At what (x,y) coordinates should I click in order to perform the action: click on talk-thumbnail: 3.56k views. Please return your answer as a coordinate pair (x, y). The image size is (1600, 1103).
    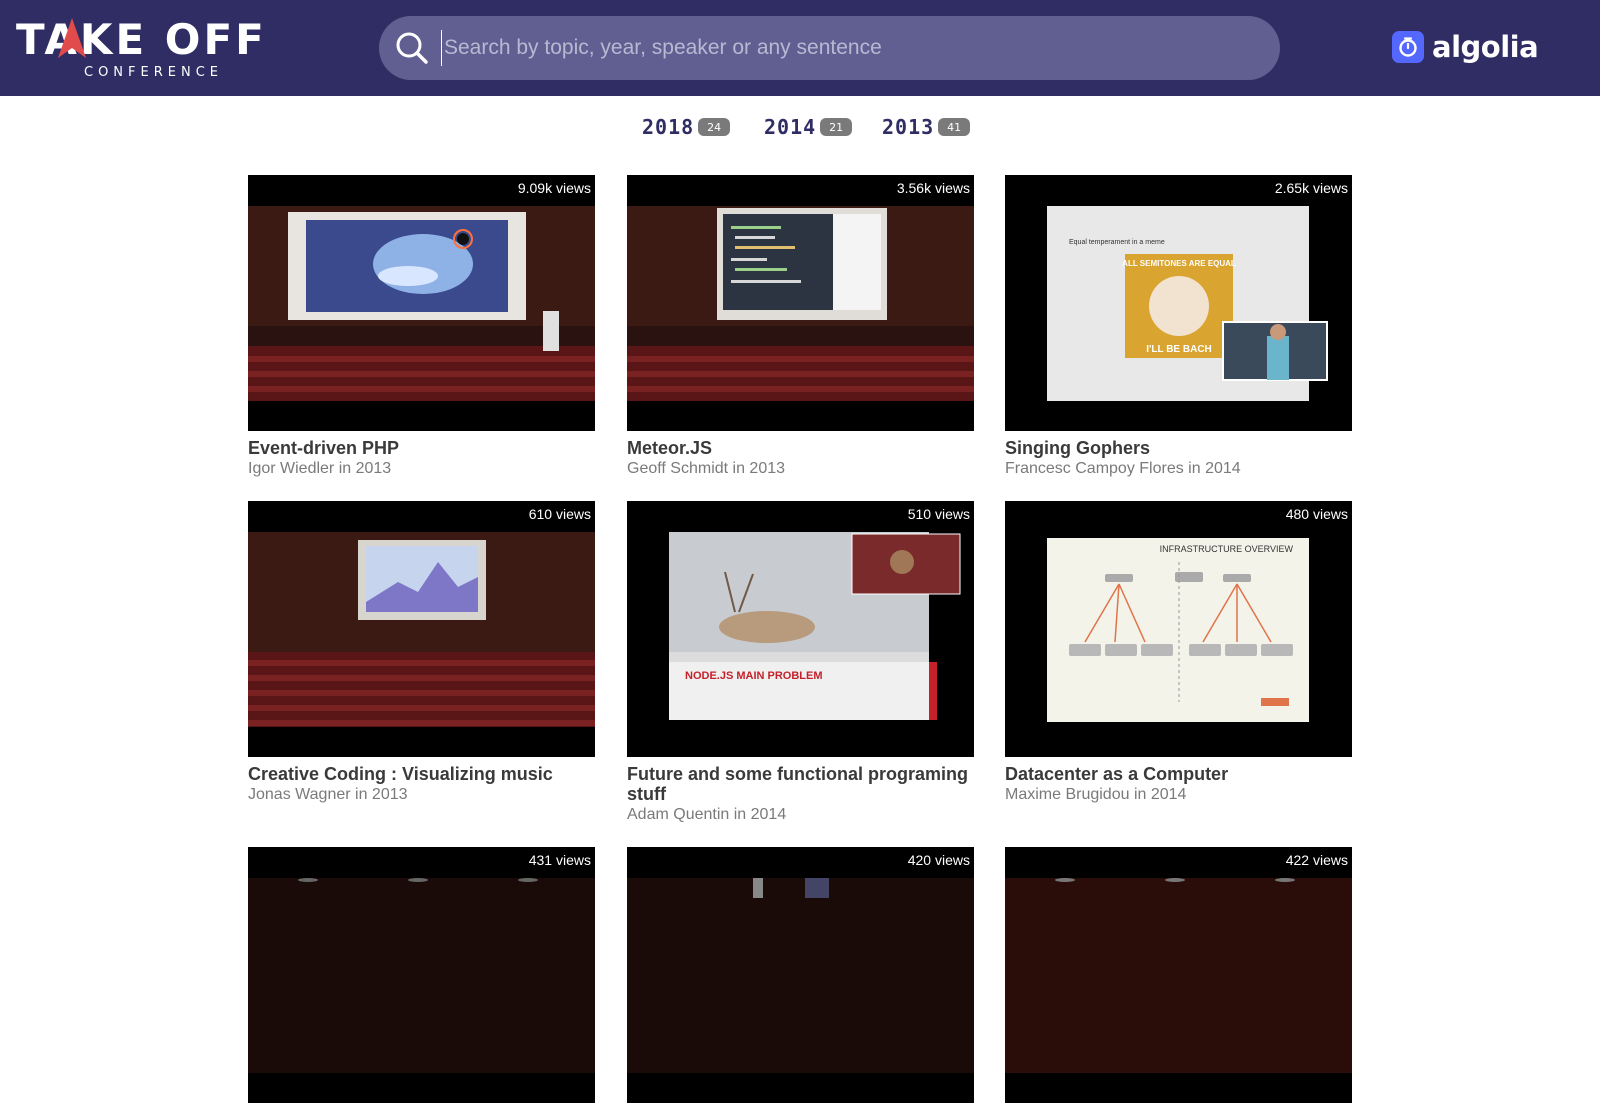
    Looking at the image, I should click on (800, 303).